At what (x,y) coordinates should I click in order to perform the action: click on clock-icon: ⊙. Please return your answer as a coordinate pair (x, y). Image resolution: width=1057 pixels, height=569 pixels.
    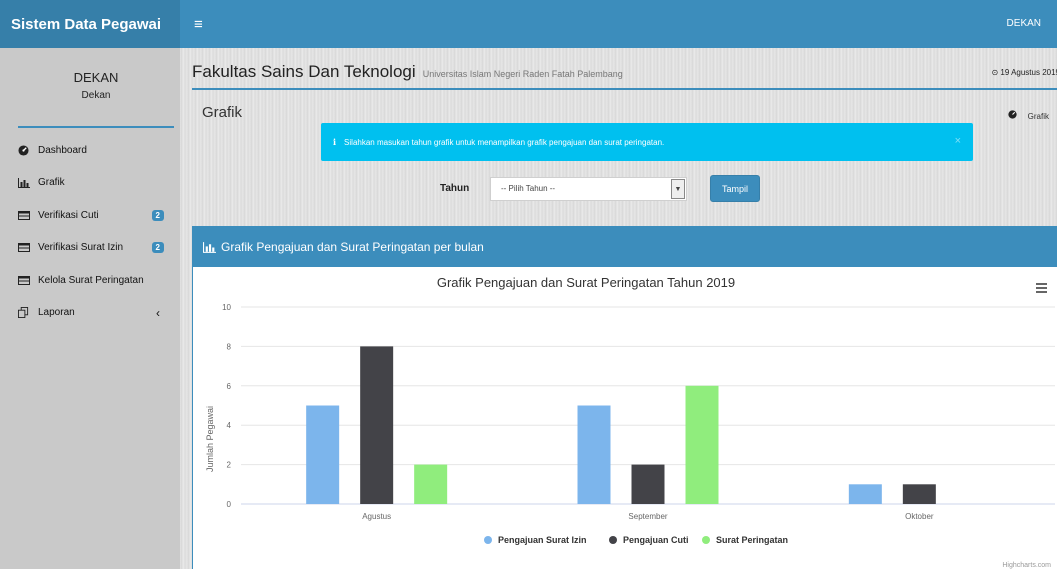
    Looking at the image, I should click on (995, 72).